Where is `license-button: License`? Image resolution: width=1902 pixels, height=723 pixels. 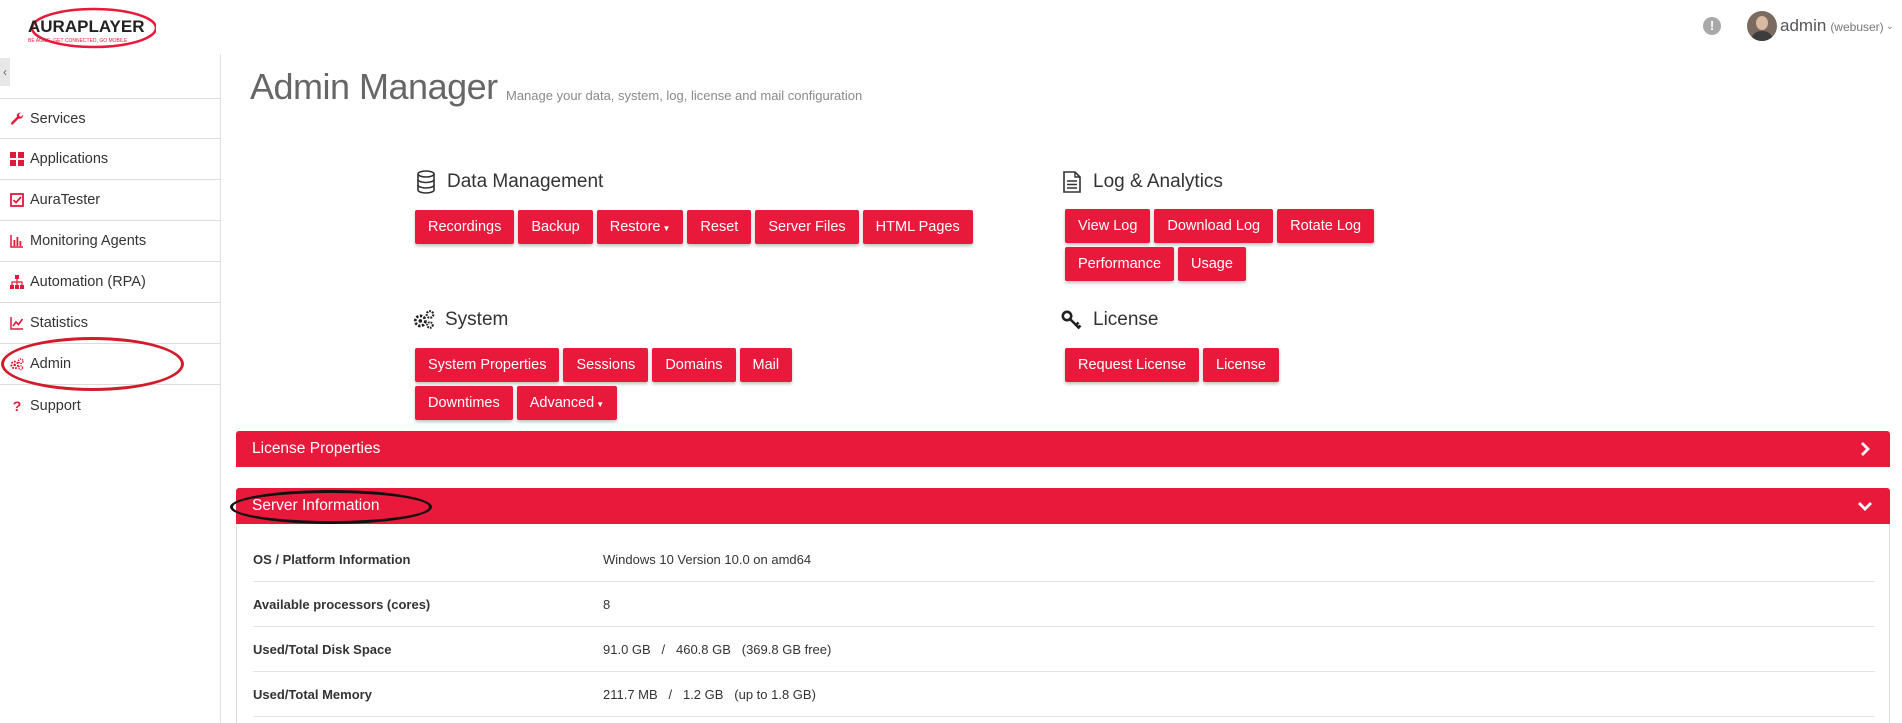 license-button: License is located at coordinates (1241, 365).